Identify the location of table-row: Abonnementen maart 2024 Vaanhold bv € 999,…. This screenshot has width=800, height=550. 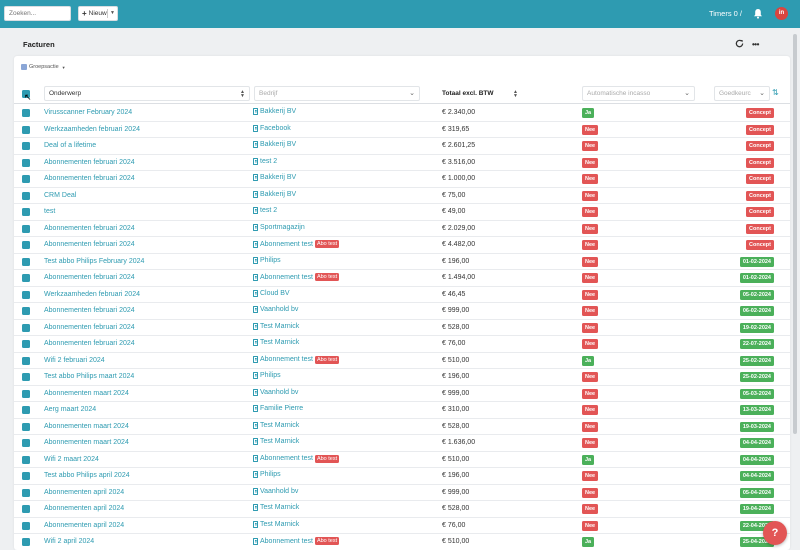
(402, 394).